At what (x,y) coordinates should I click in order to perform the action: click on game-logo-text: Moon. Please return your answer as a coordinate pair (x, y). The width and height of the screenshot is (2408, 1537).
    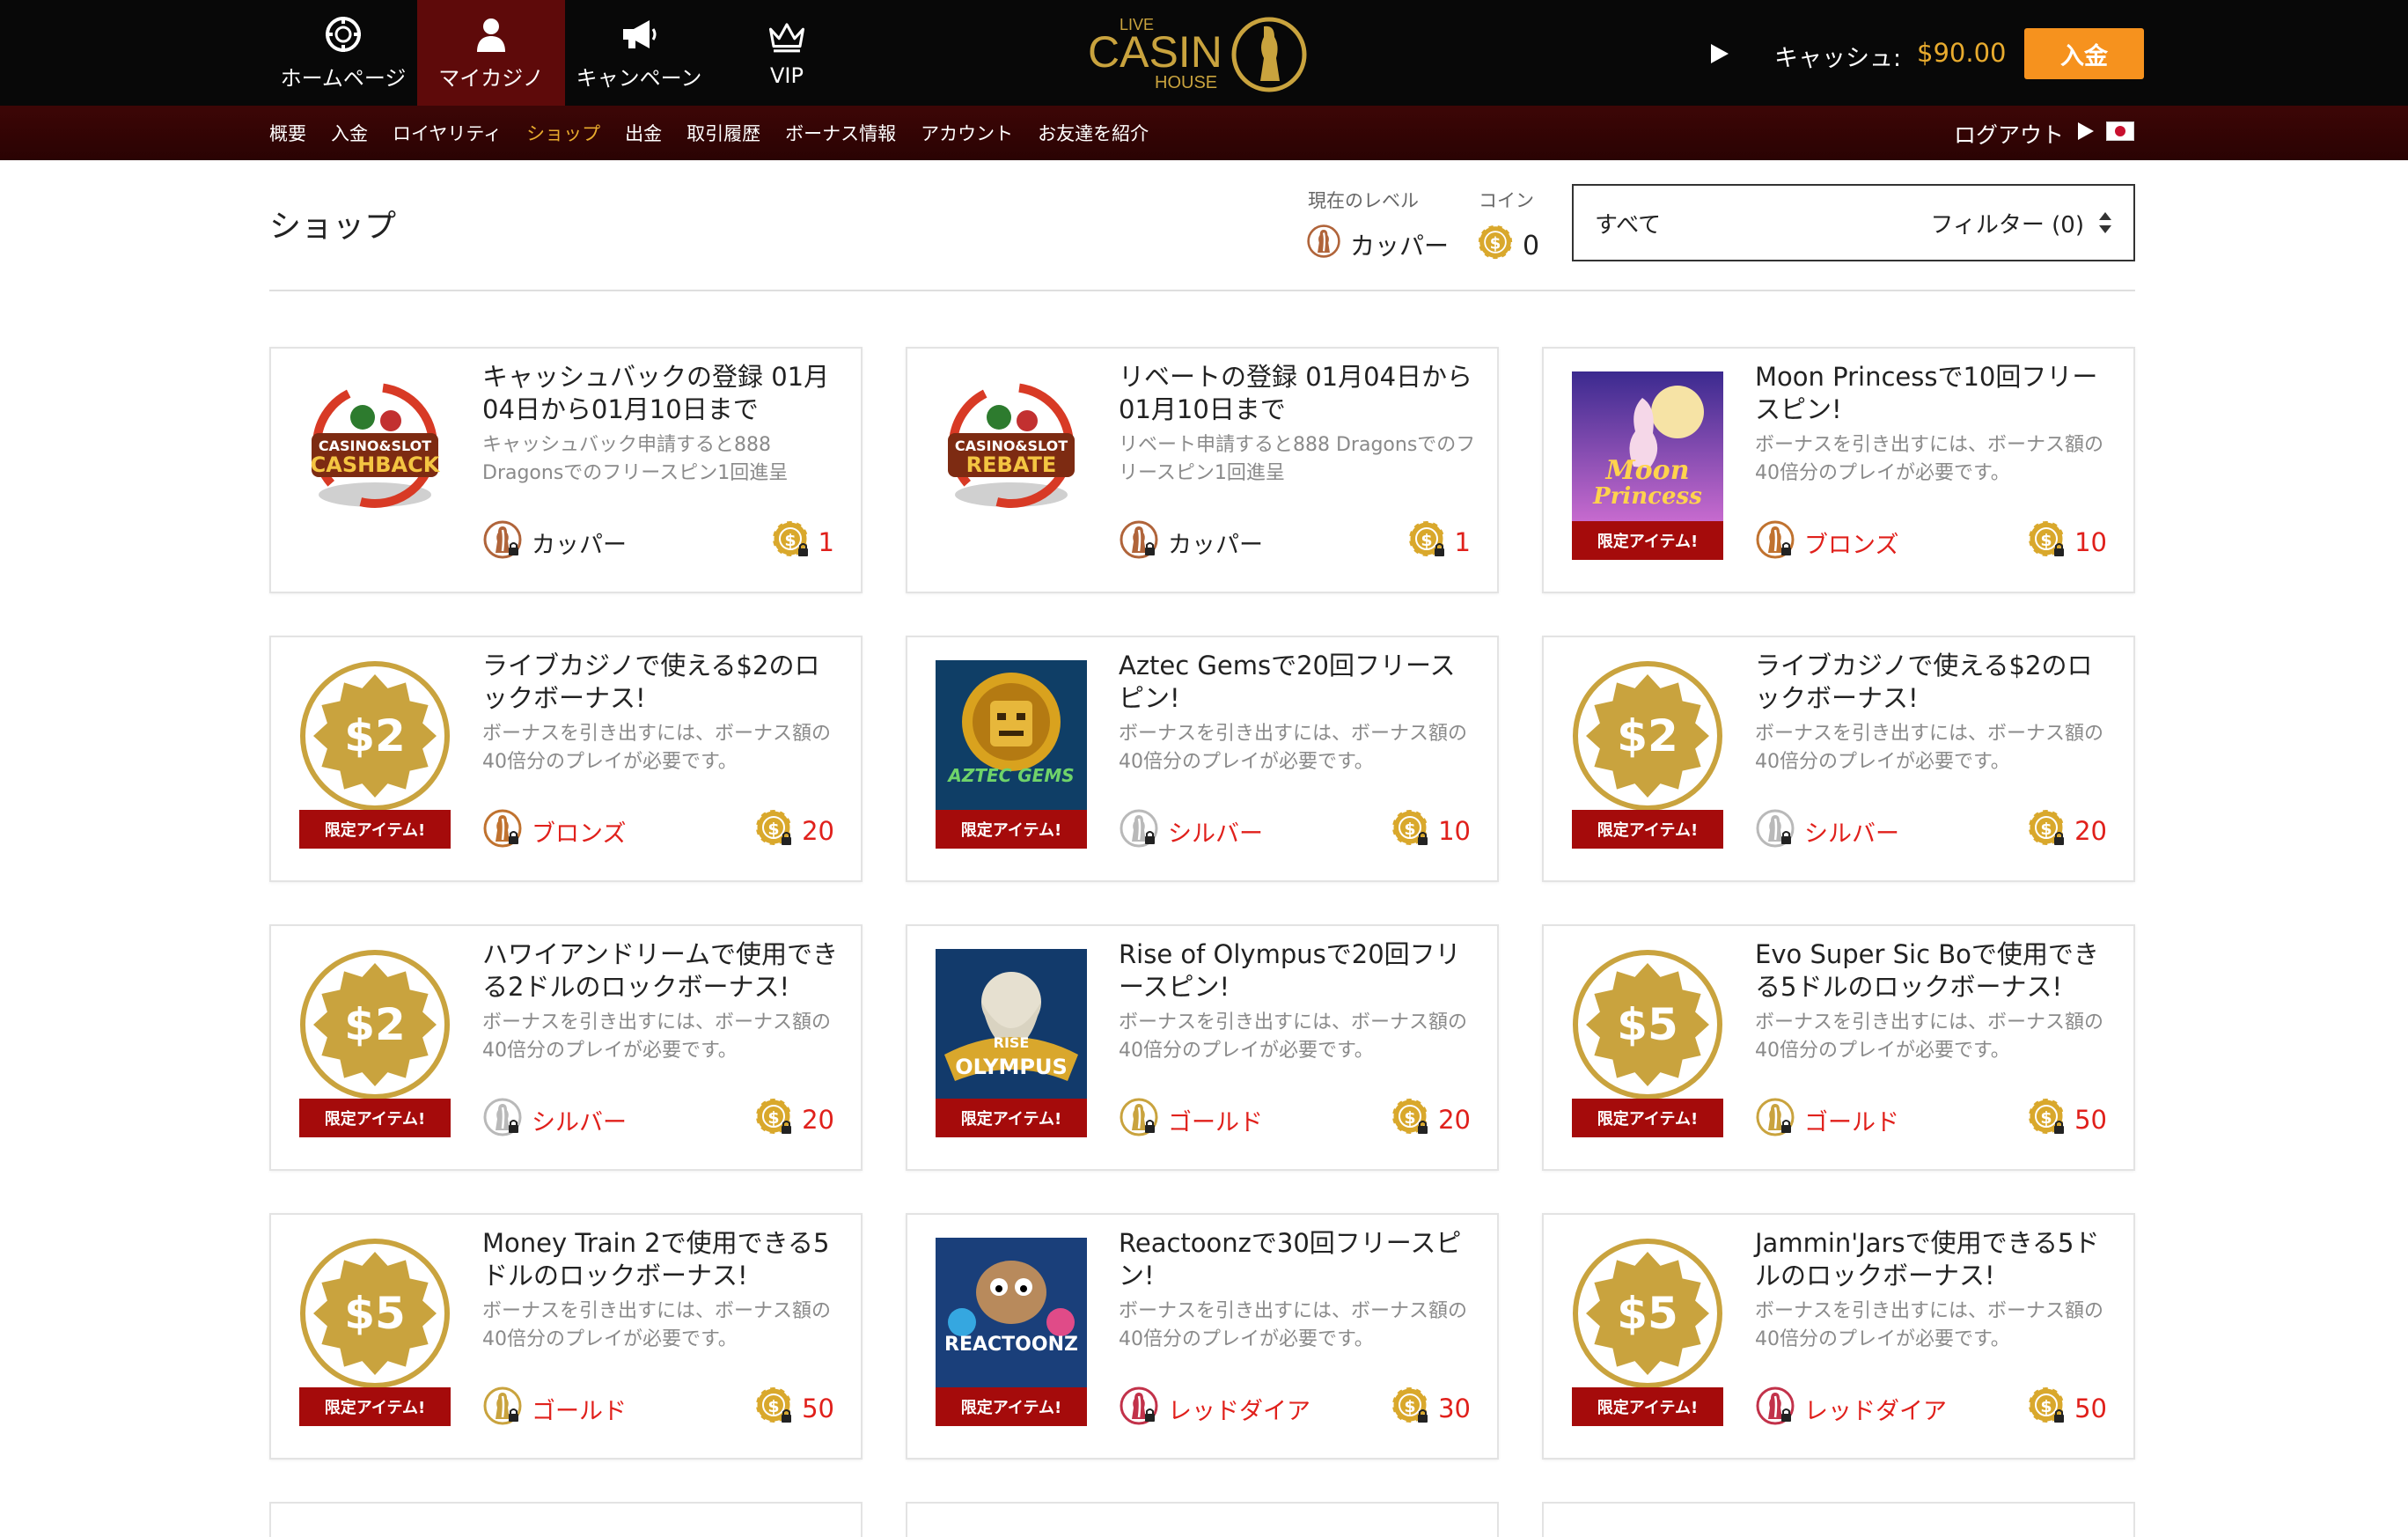
    Looking at the image, I should click on (1646, 471).